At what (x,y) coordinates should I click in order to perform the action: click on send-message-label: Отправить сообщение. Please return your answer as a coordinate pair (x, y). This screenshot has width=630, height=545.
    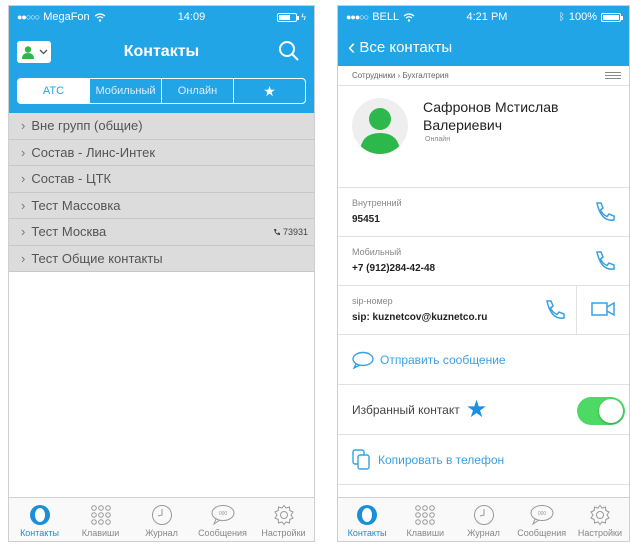
    Looking at the image, I should click on (443, 359).